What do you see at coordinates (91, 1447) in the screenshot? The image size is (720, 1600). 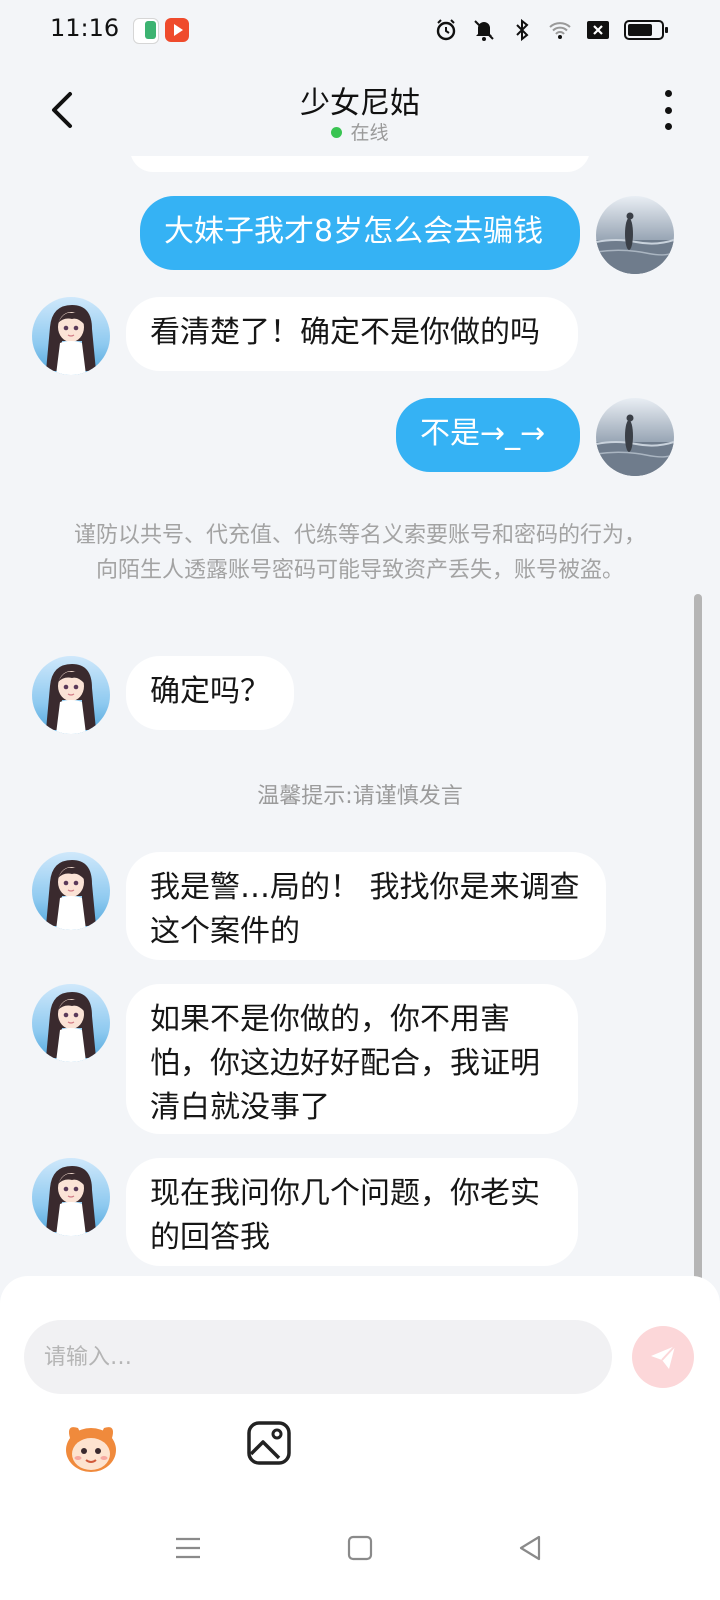 I see `emoji-mascot-icon` at bounding box center [91, 1447].